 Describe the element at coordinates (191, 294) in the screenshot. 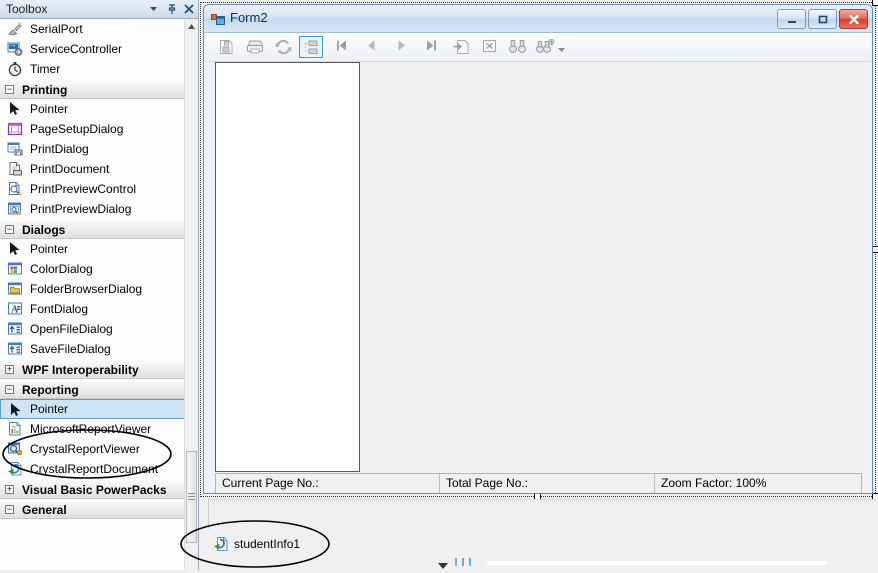

I see `toolbox-scrollbar` at that location.